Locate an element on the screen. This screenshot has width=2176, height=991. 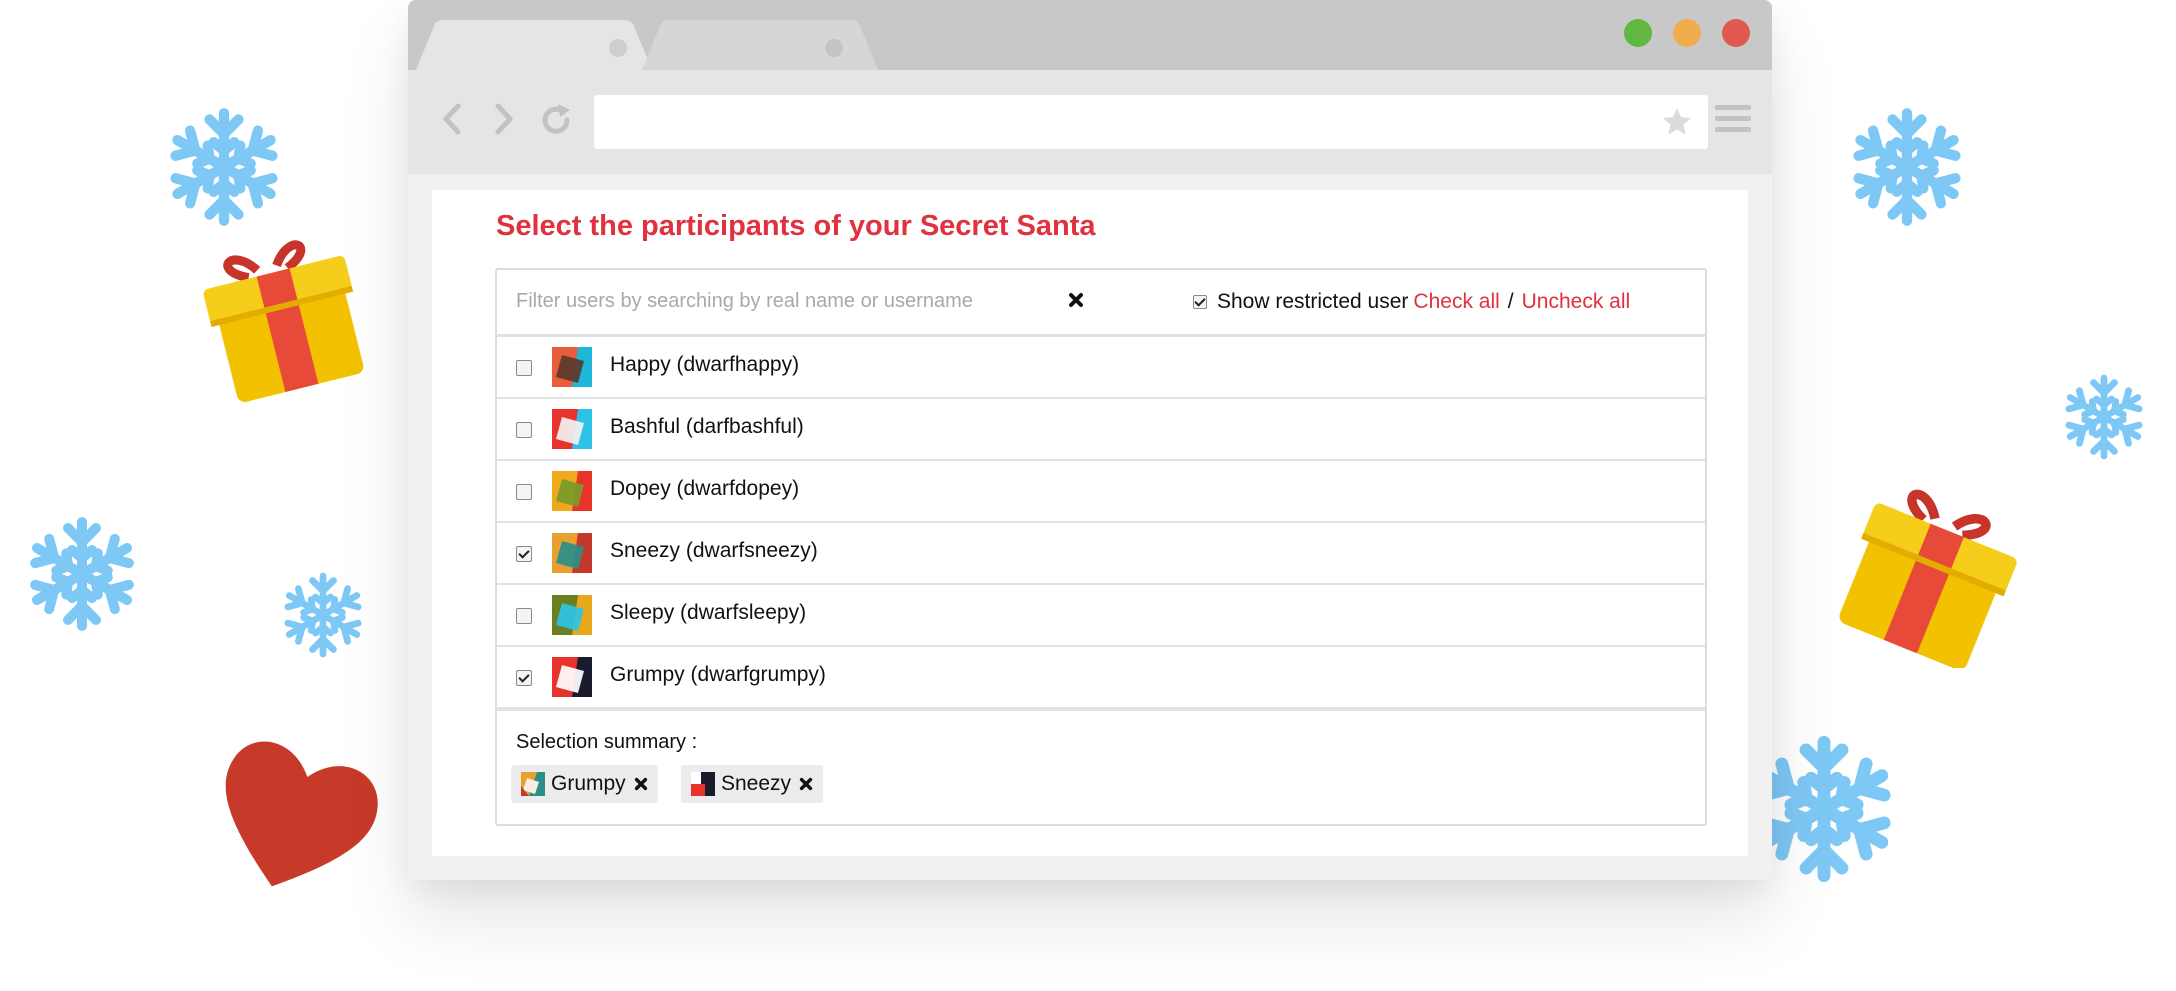
bookmark-star-icon is located at coordinates (1677, 122).